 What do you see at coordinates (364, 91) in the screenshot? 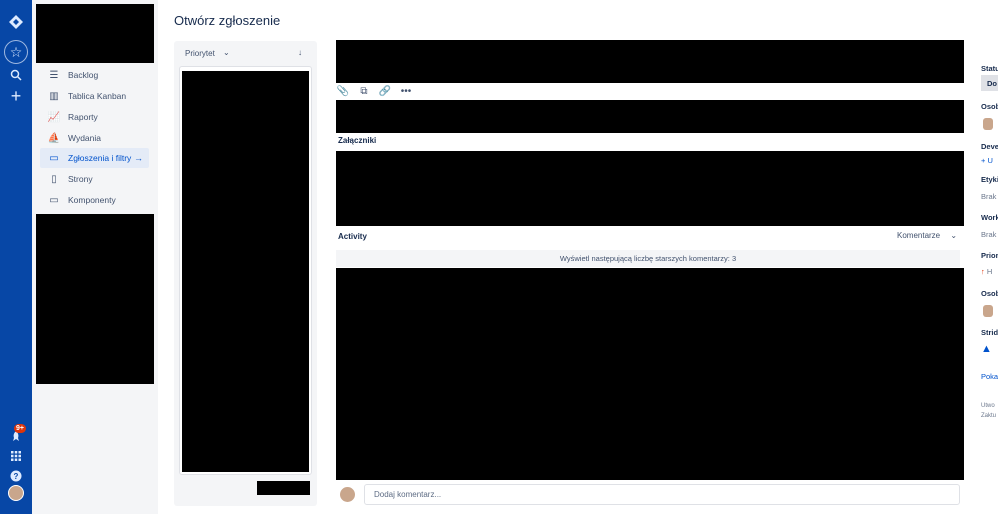
I see `child-issue-icon: ⧉` at bounding box center [364, 91].